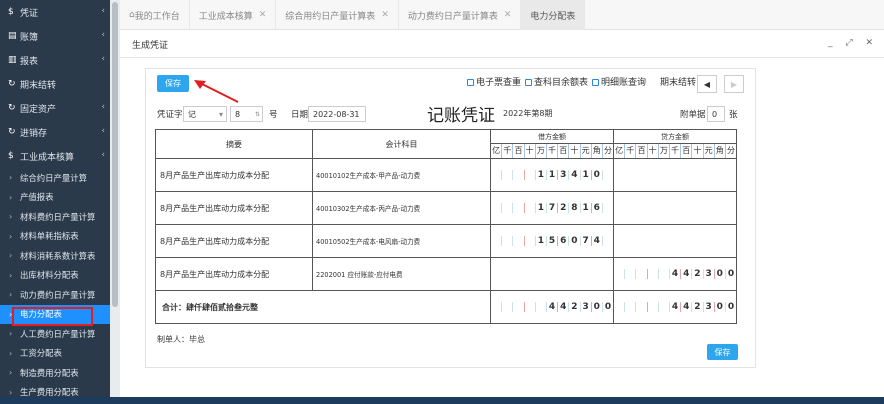 This screenshot has height=404, width=884. What do you see at coordinates (205, 114) in the screenshot?
I see `voucher-word-select: 记 ▾` at bounding box center [205, 114].